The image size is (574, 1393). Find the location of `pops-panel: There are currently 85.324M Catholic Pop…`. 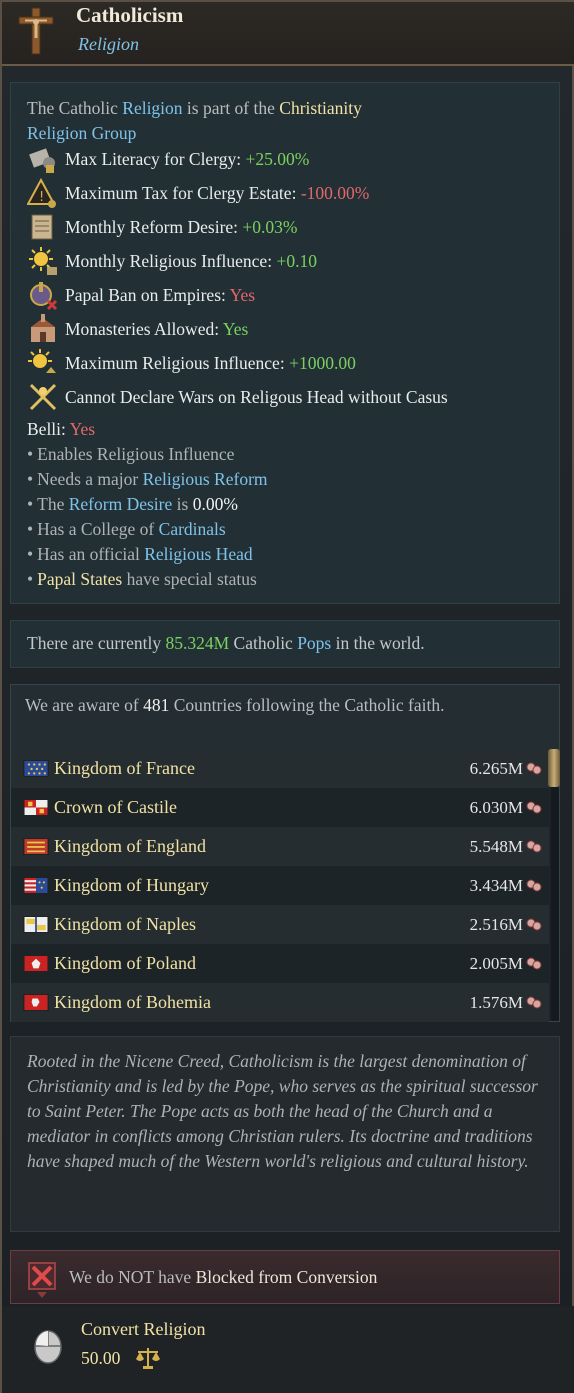

pops-panel: There are currently 85.324M Catholic Pop… is located at coordinates (285, 644).